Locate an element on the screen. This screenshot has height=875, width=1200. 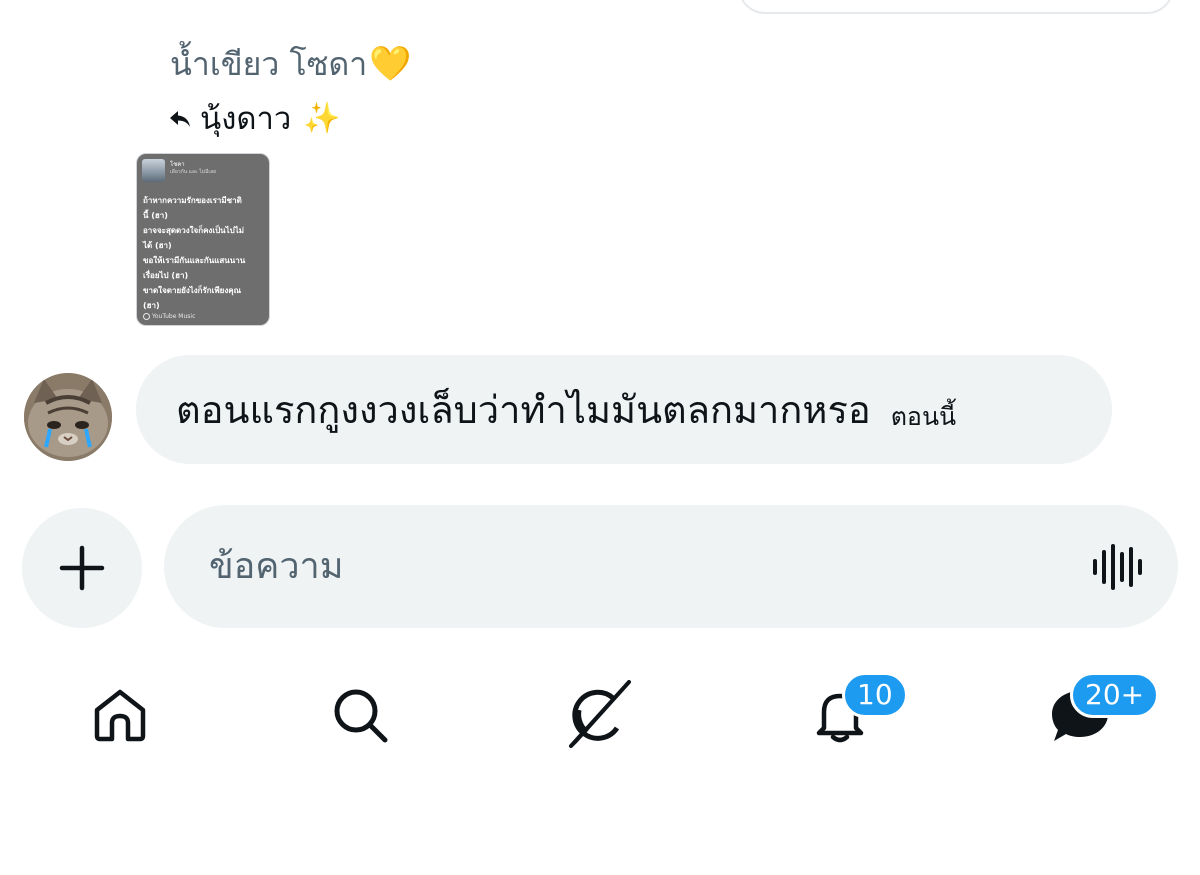
album-art-thumbnail is located at coordinates (153, 170).